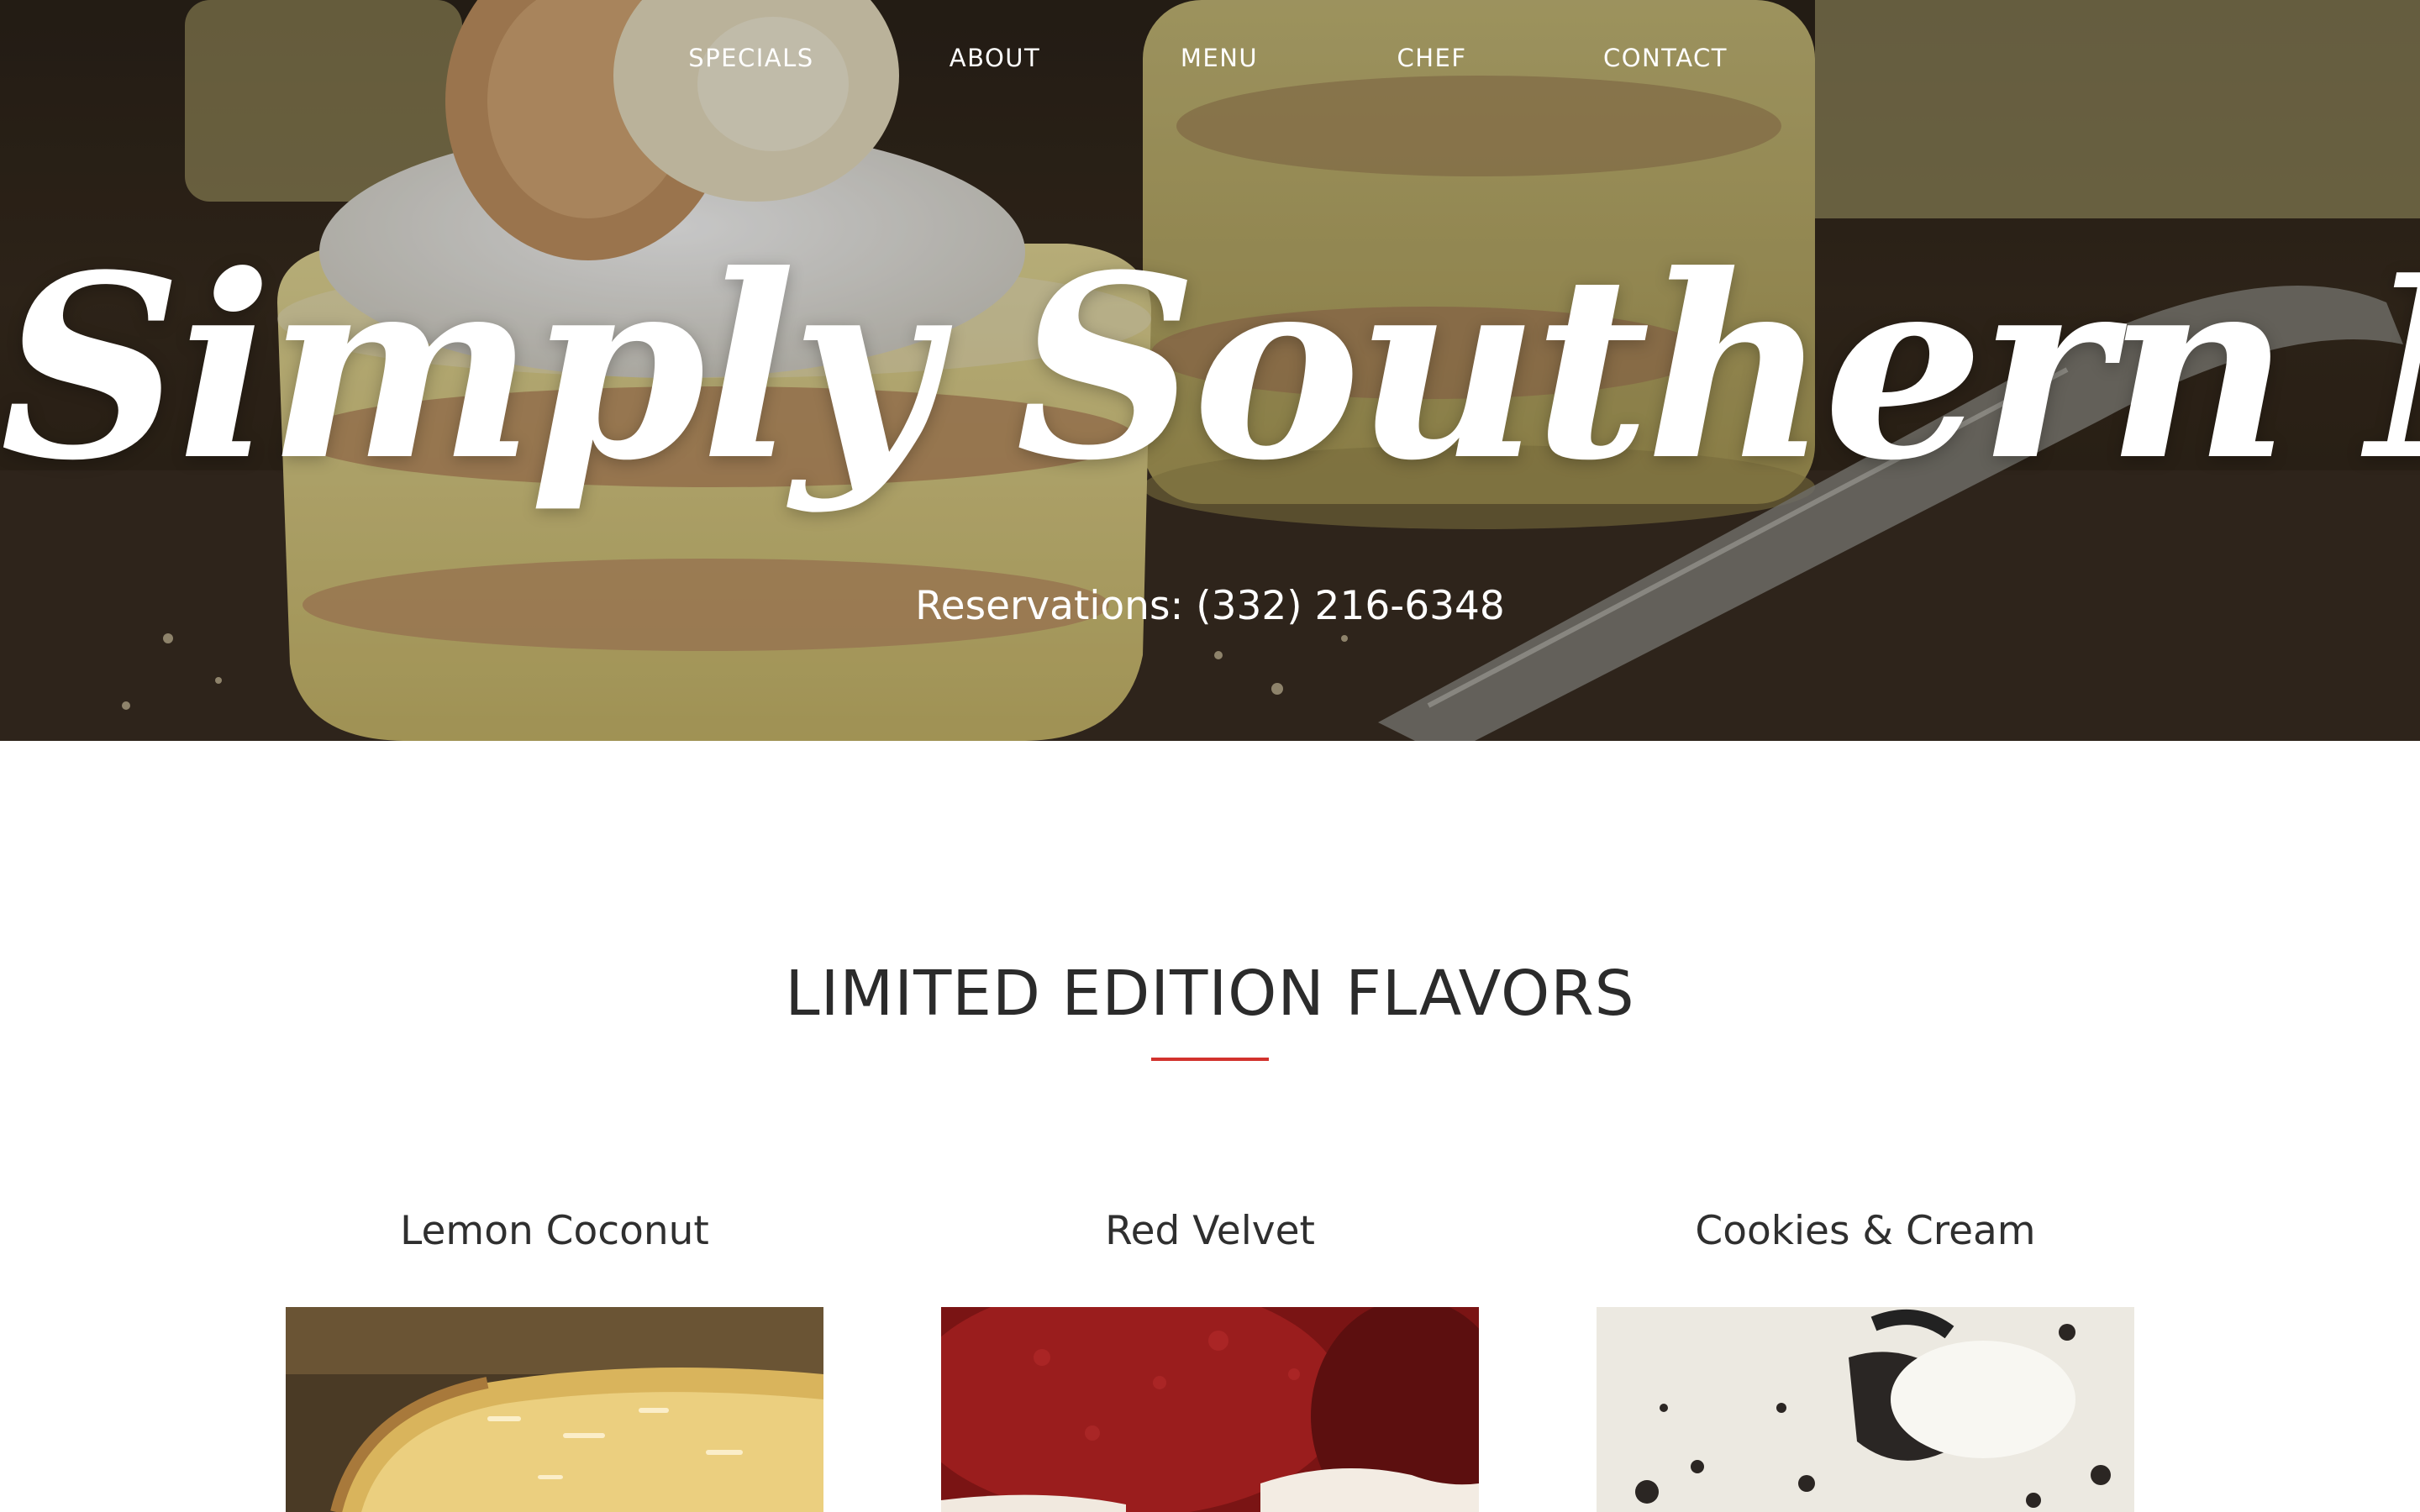 This screenshot has width=2420, height=1512. What do you see at coordinates (1865, 1409) in the screenshot?
I see `cookies-cream-image` at bounding box center [1865, 1409].